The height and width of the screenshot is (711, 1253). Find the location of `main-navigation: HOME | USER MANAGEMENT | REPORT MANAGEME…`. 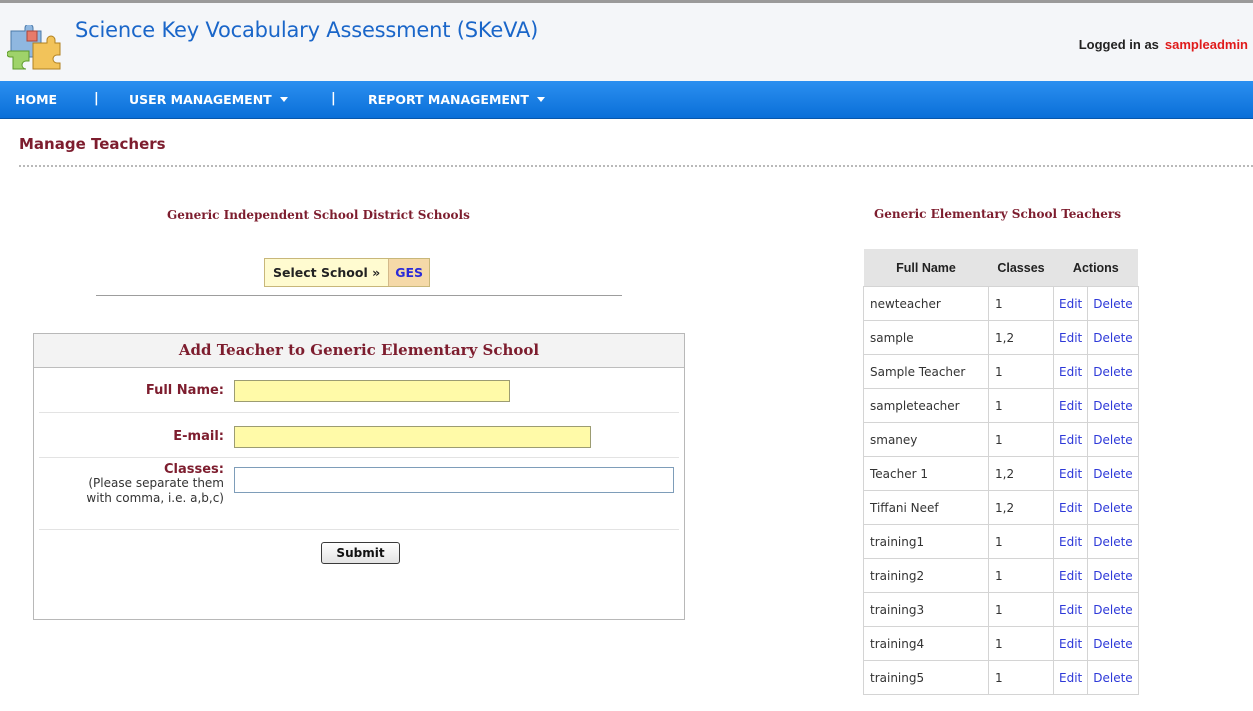

main-navigation: HOME | USER MANAGEMENT | REPORT MANAGEME… is located at coordinates (626, 100).